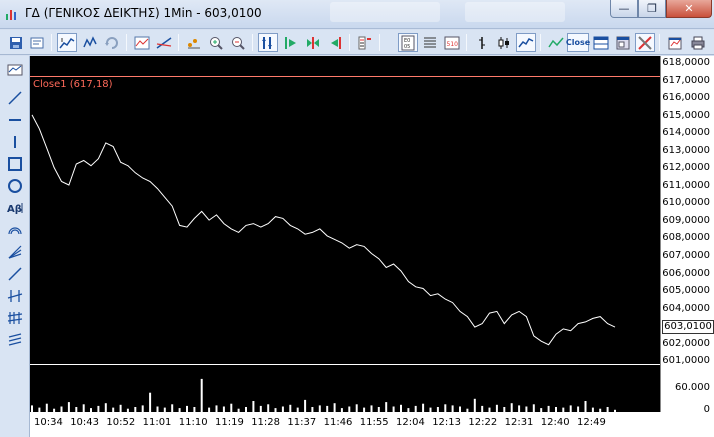  Describe the element at coordinates (15, 164) in the screenshot. I see `rectangle-tool-button` at that location.